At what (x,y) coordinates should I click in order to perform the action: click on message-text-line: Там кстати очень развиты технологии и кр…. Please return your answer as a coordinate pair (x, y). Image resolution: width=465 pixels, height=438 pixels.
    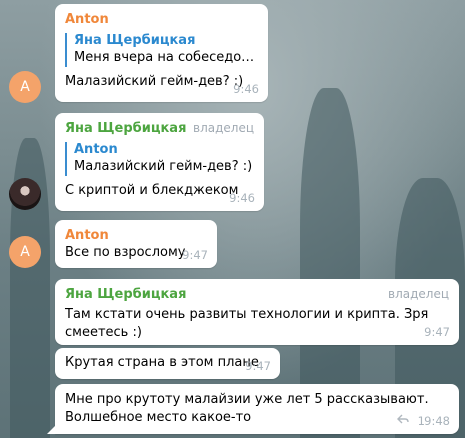
    Looking at the image, I should click on (247, 314).